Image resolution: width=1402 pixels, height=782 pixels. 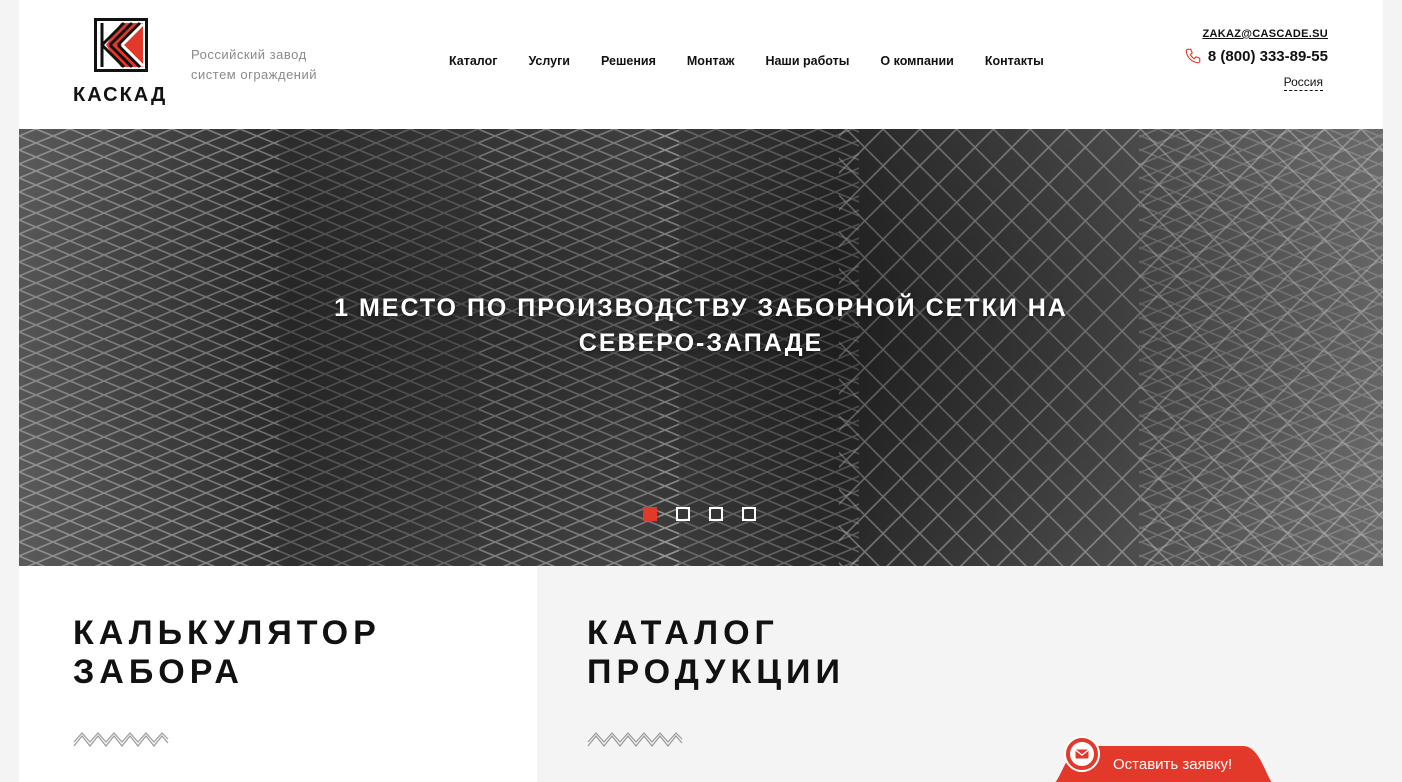 I want to click on calculator-title-line-2: ЗАБОРА, so click(x=158, y=672).